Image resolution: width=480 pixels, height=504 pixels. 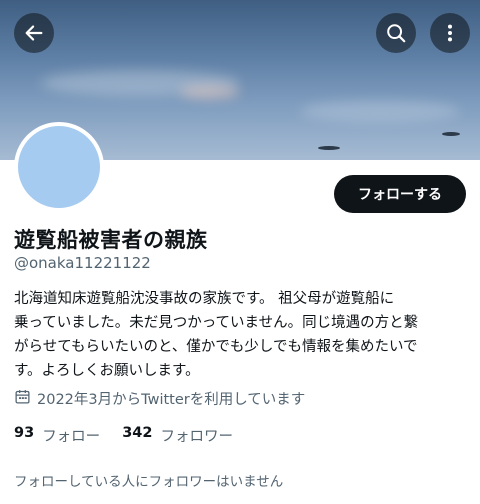 I want to click on followers-count: 342, so click(x=137, y=433).